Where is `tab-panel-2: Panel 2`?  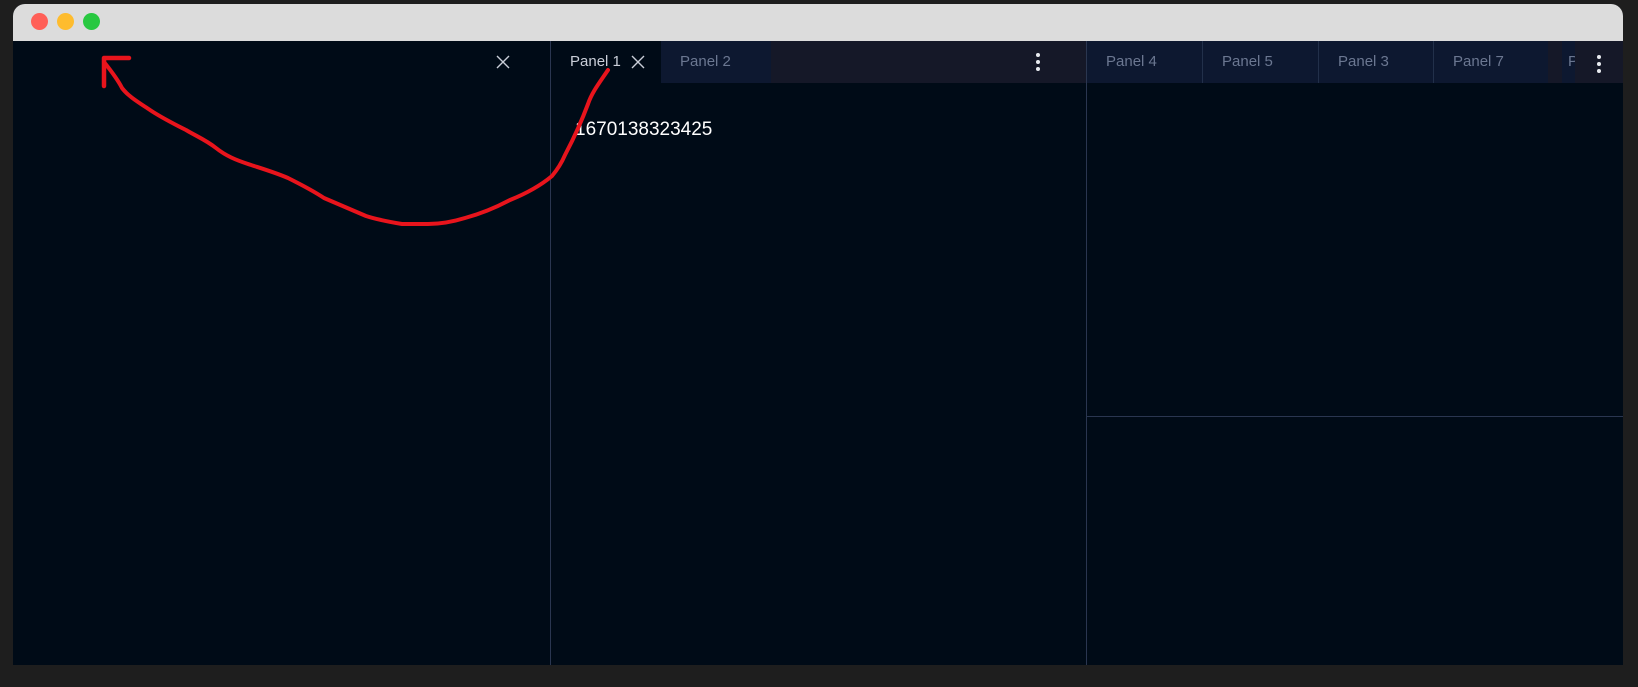
tab-panel-2: Panel 2 is located at coordinates (716, 62).